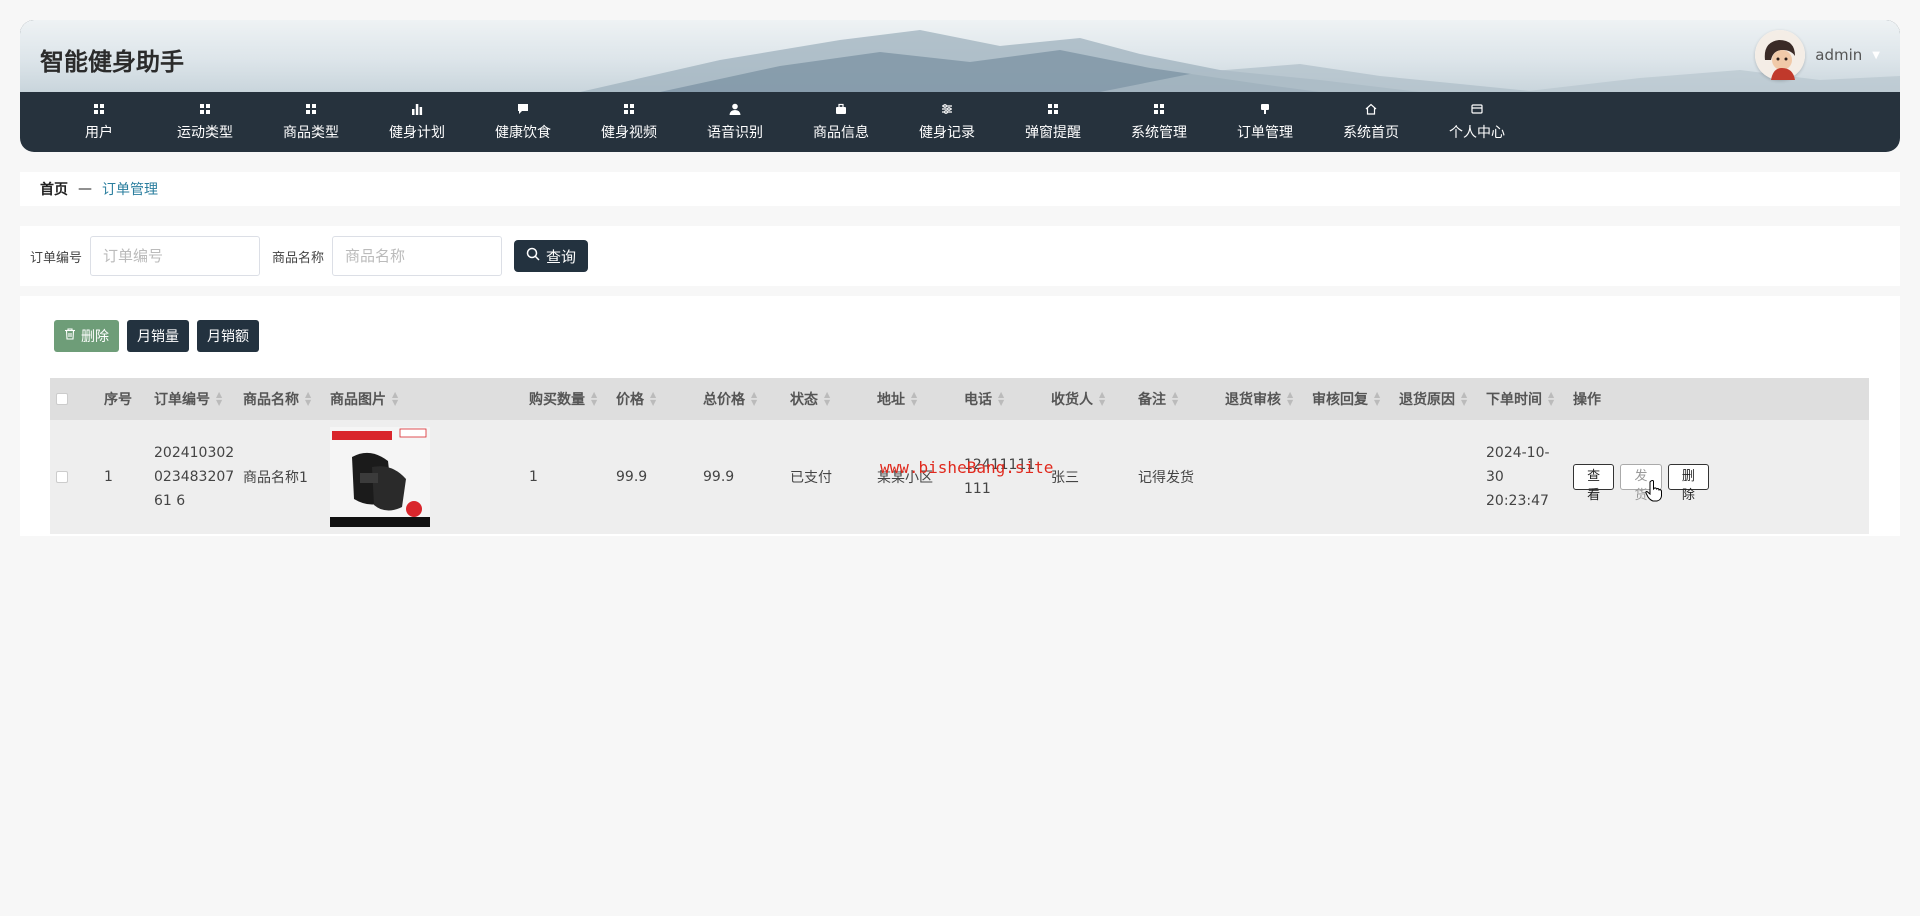 Image resolution: width=1920 pixels, height=916 pixels. Describe the element at coordinates (1780, 55) in the screenshot. I see `avatar` at that location.